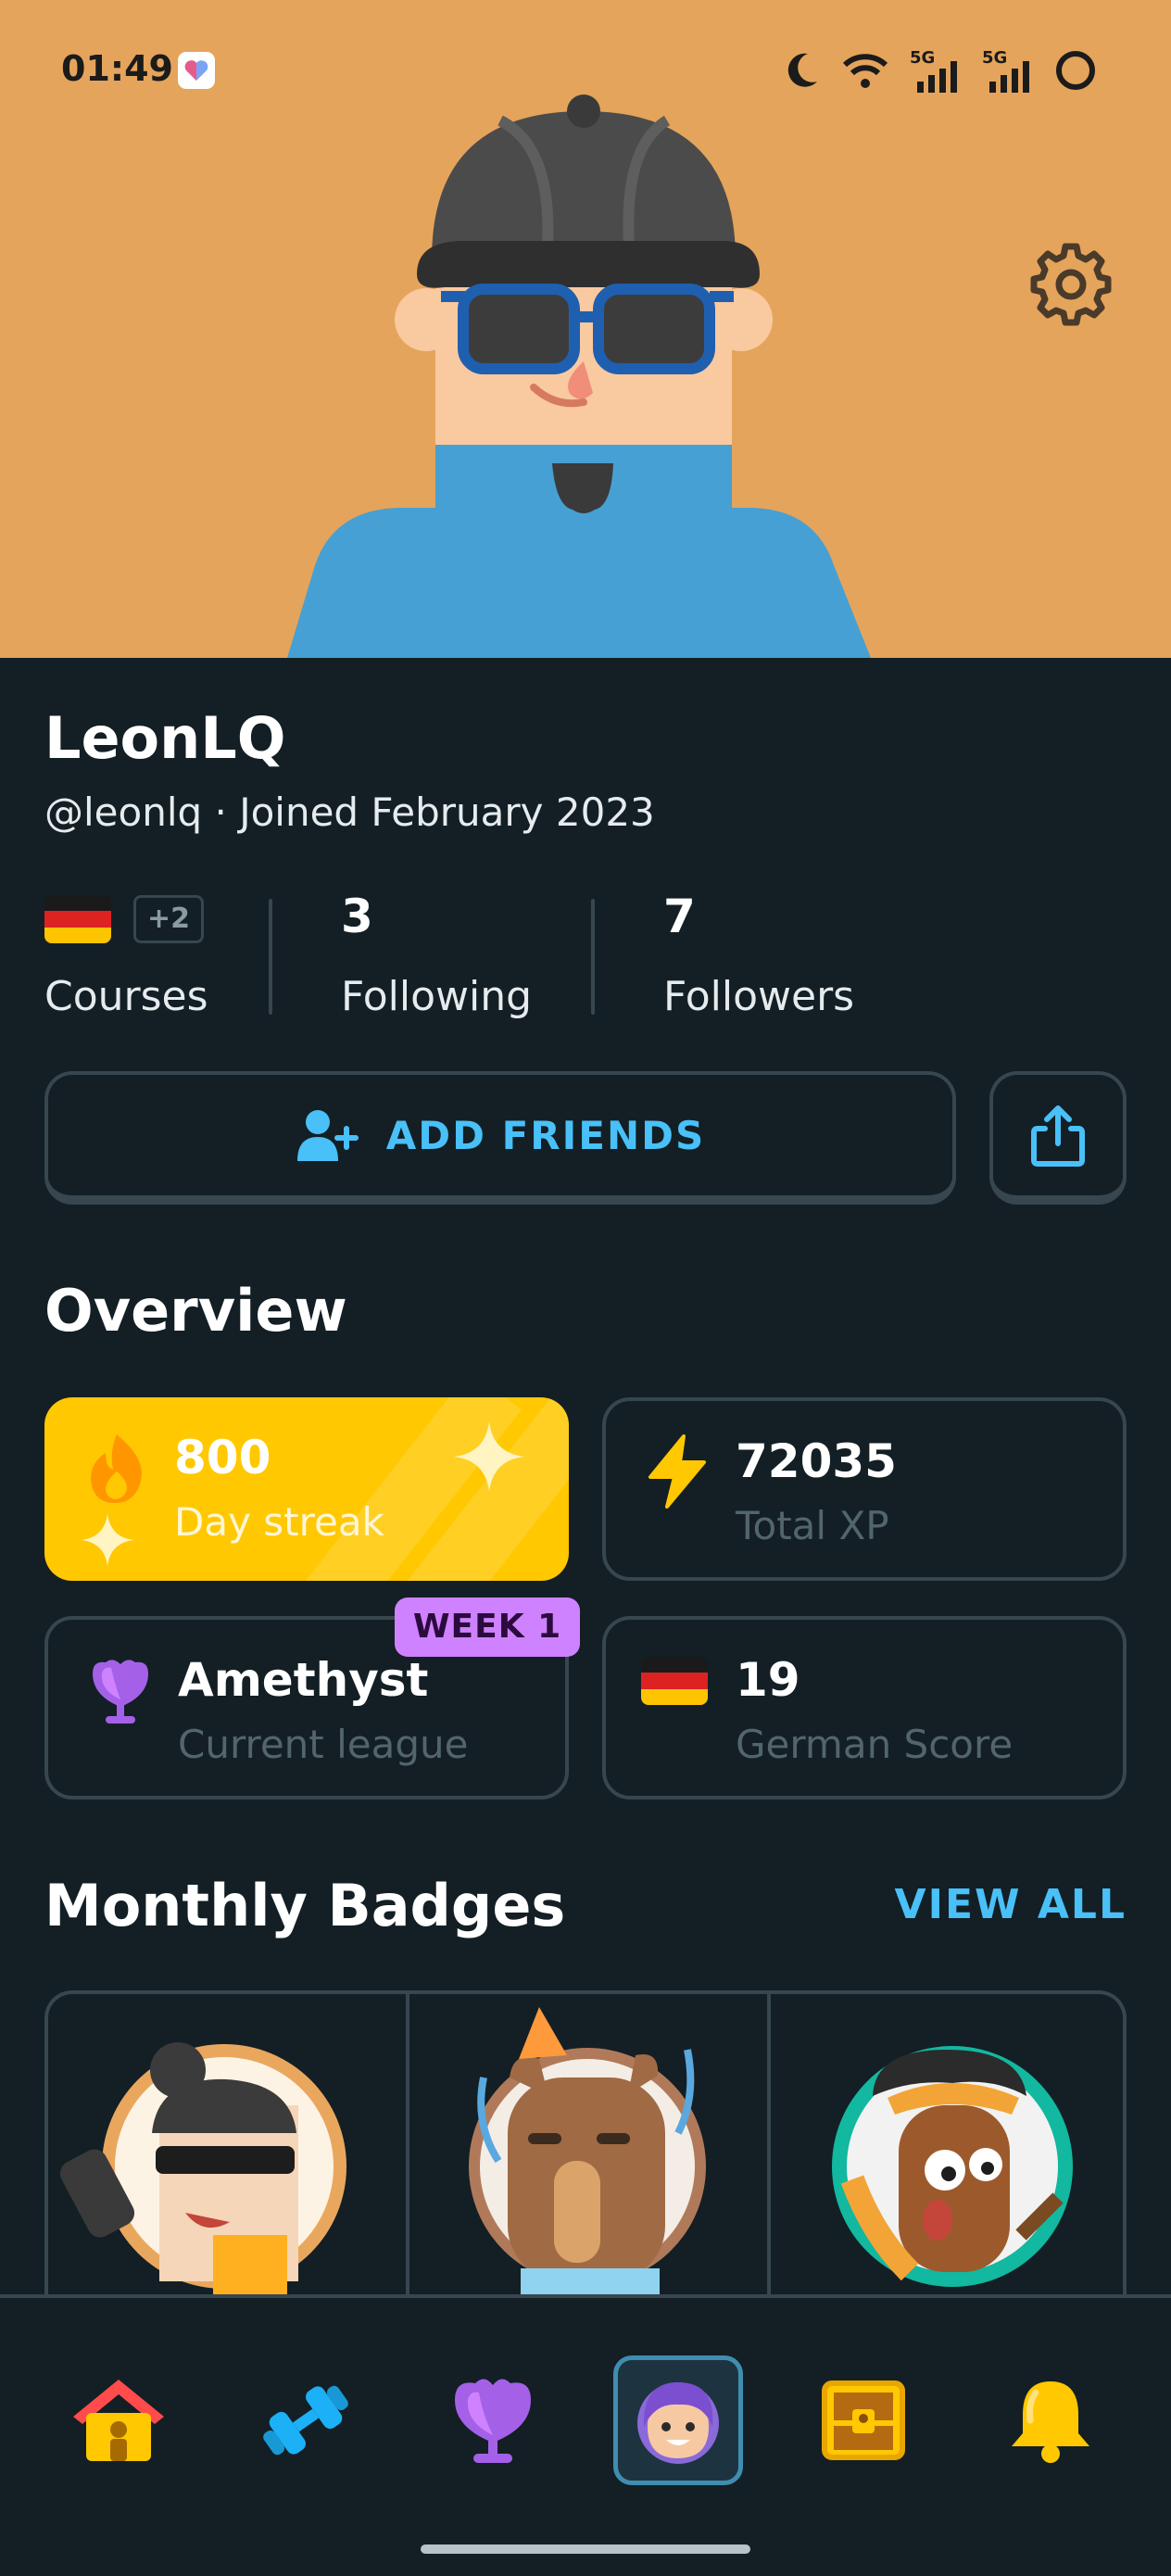  I want to click on monthly-badges-title: Monthly Badges, so click(305, 1905).